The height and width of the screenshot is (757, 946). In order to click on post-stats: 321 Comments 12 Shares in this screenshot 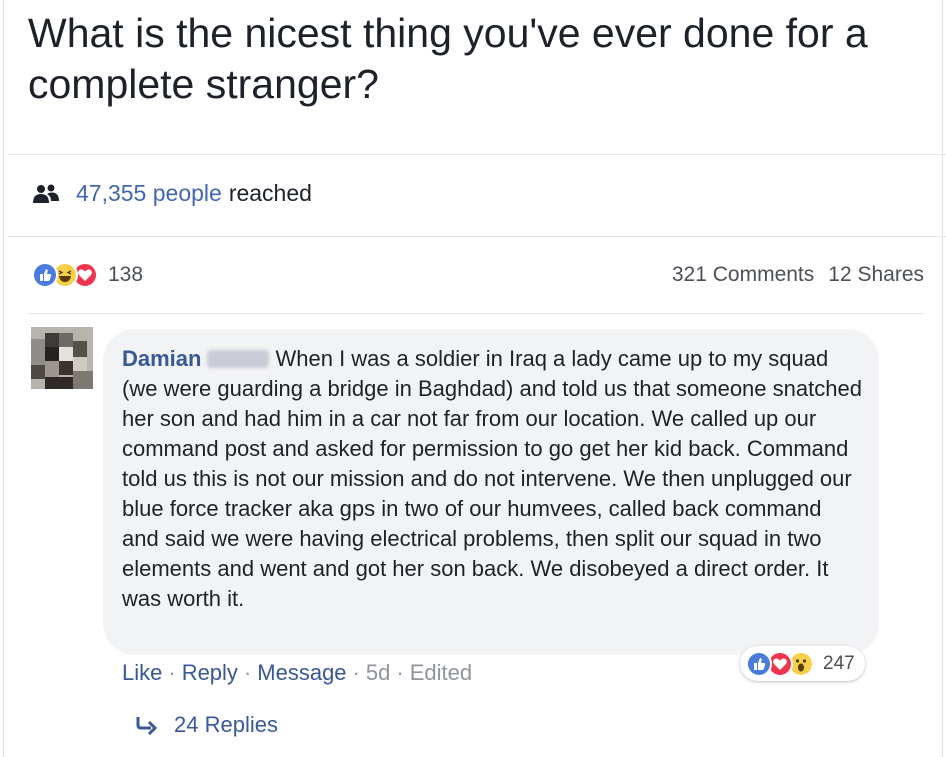, I will do `click(798, 275)`.